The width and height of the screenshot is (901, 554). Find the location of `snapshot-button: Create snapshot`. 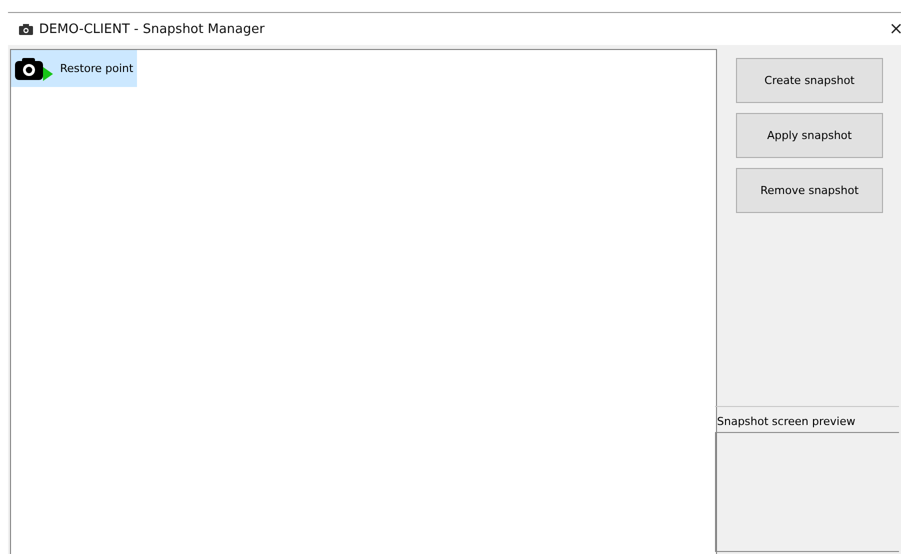

snapshot-button: Create snapshot is located at coordinates (809, 80).